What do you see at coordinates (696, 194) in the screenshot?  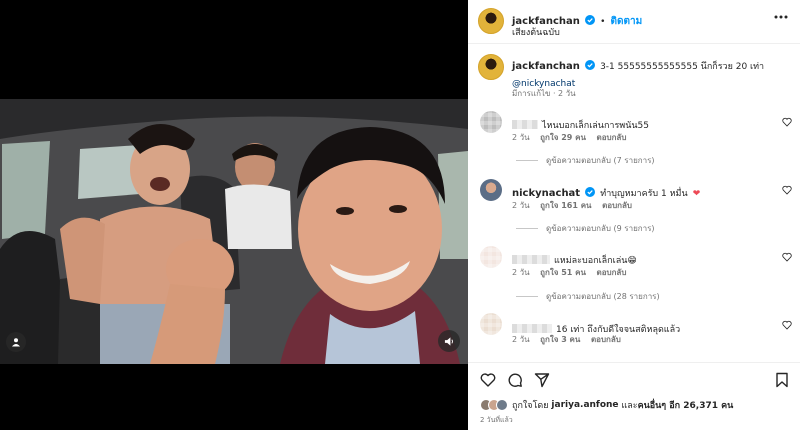 I see `heart-emoji: ❤` at bounding box center [696, 194].